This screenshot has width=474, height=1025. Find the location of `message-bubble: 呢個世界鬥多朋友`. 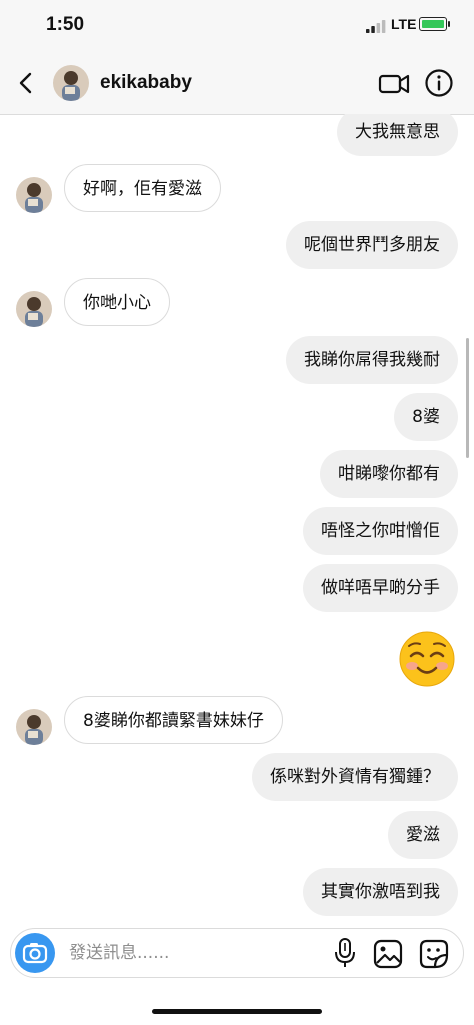

message-bubble: 呢個世界鬥多朋友 is located at coordinates (372, 245).